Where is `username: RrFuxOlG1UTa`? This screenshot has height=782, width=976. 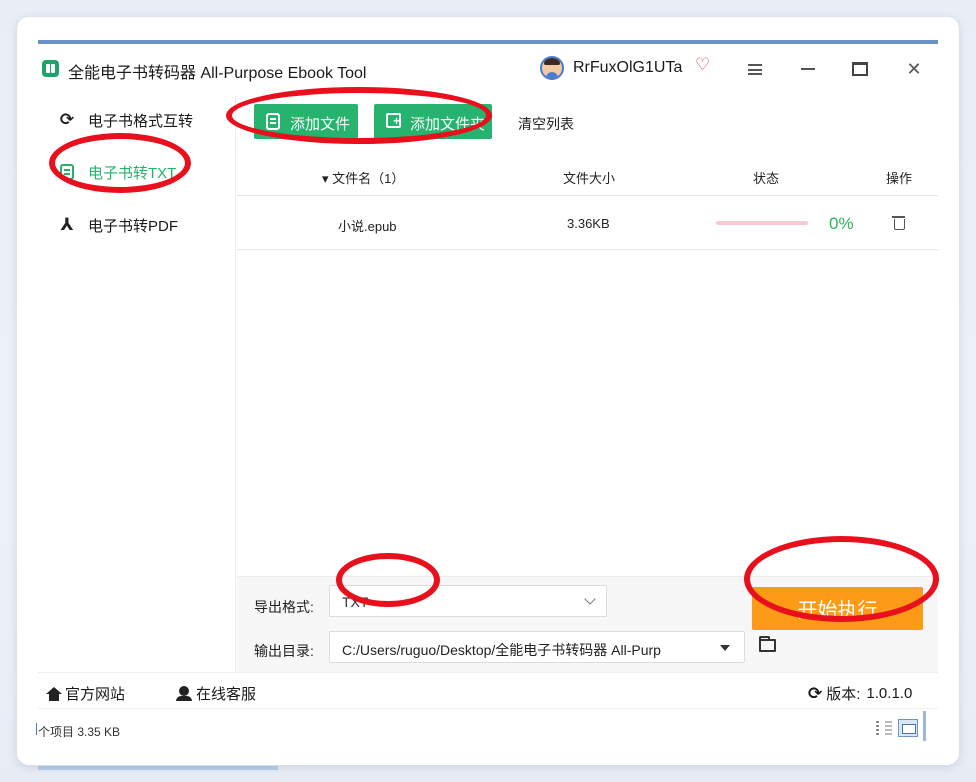 username: RrFuxOlG1UTa is located at coordinates (627, 68).